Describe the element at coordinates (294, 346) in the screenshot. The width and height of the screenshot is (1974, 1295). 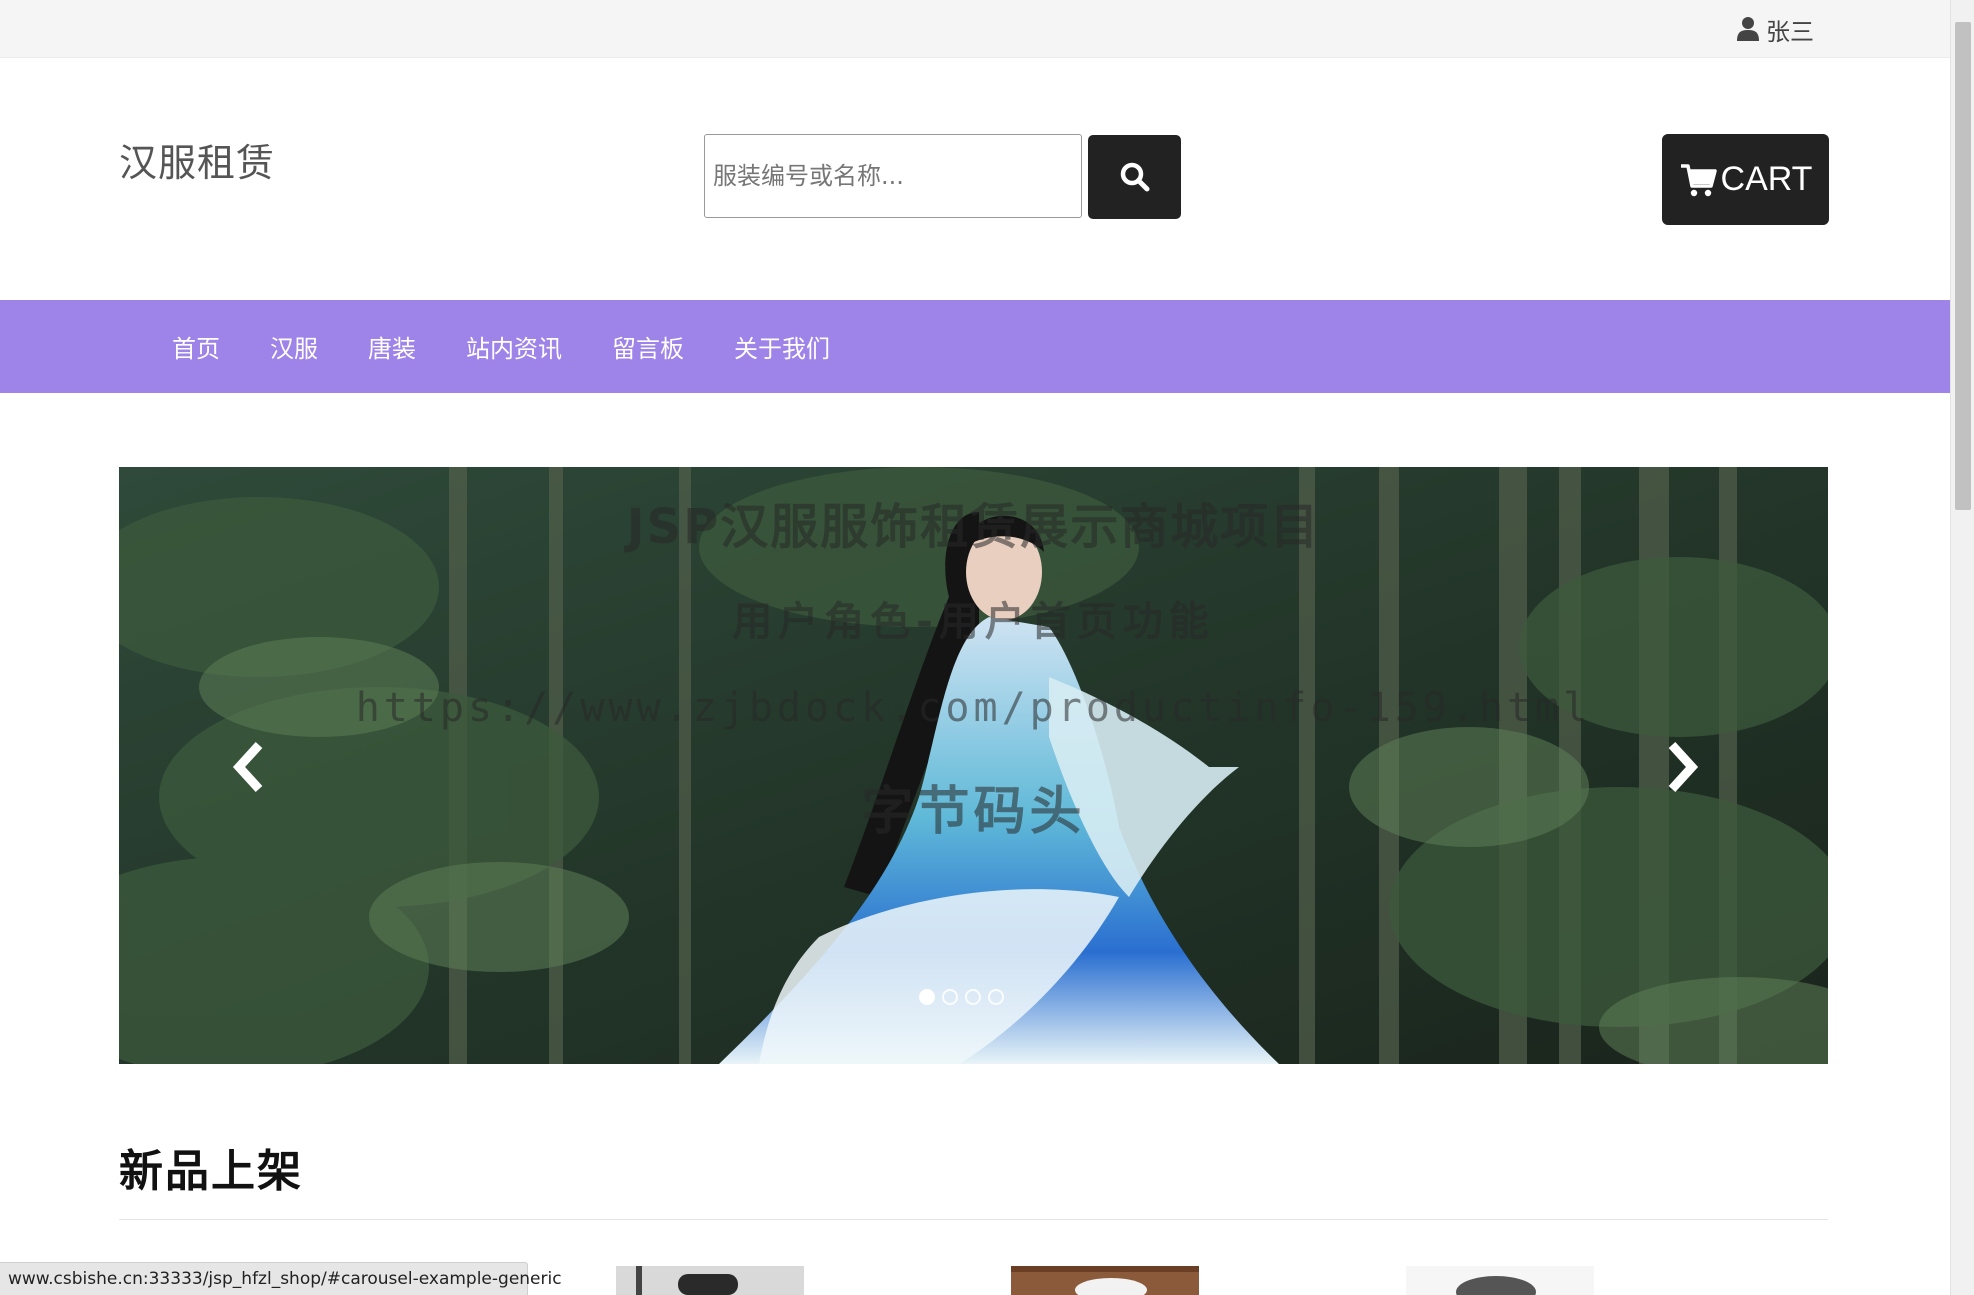
I see `nav-item-hanfu: 汉服` at that location.